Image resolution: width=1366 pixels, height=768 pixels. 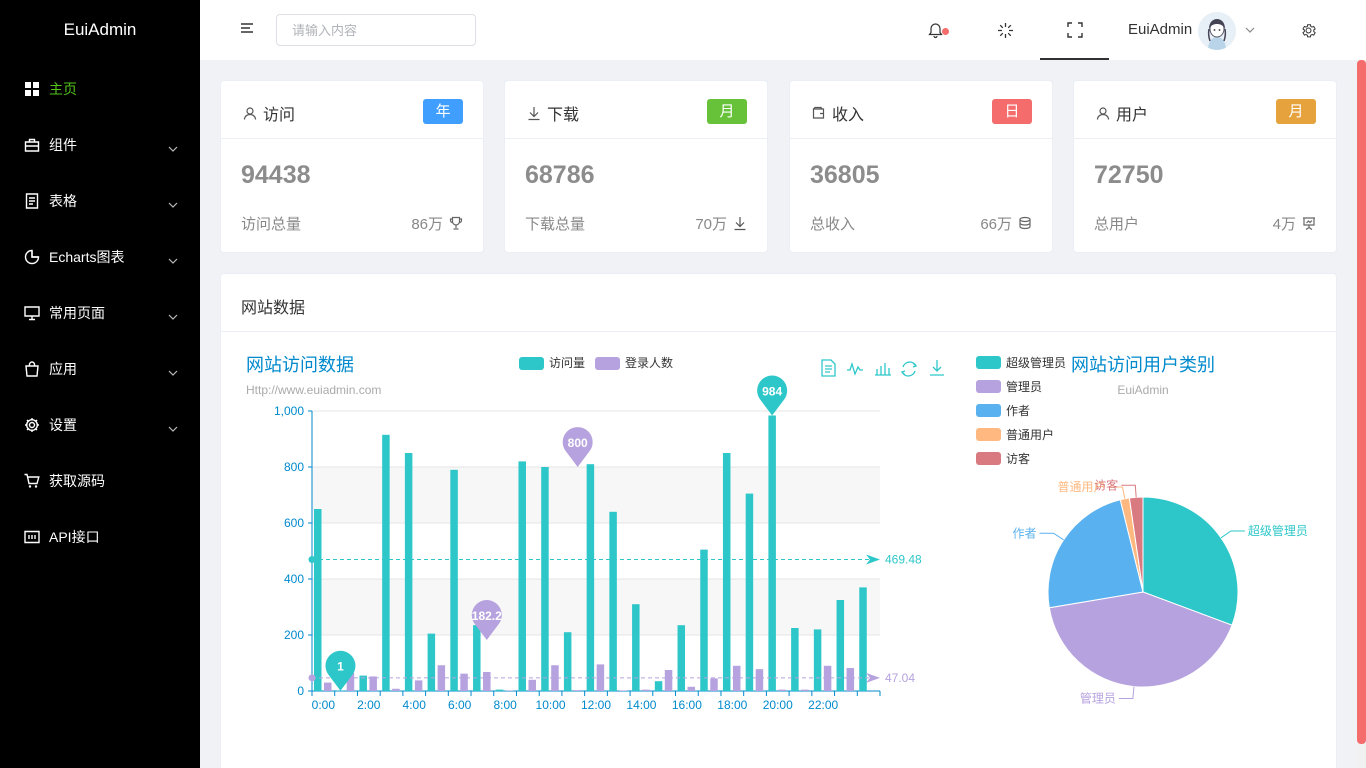 What do you see at coordinates (578, 443) in the screenshot?
I see `mark-point-label: 800` at bounding box center [578, 443].